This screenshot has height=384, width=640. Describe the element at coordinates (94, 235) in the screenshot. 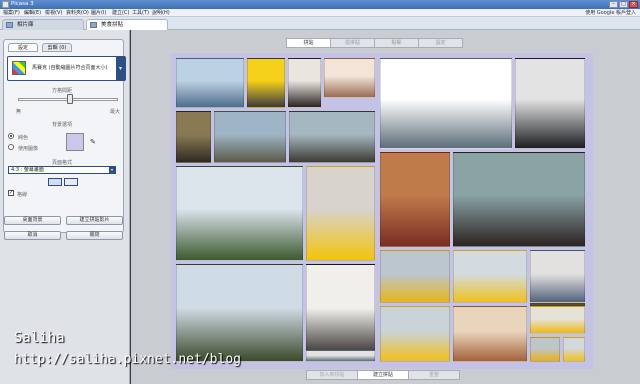

I see `close-button: 關閉` at that location.